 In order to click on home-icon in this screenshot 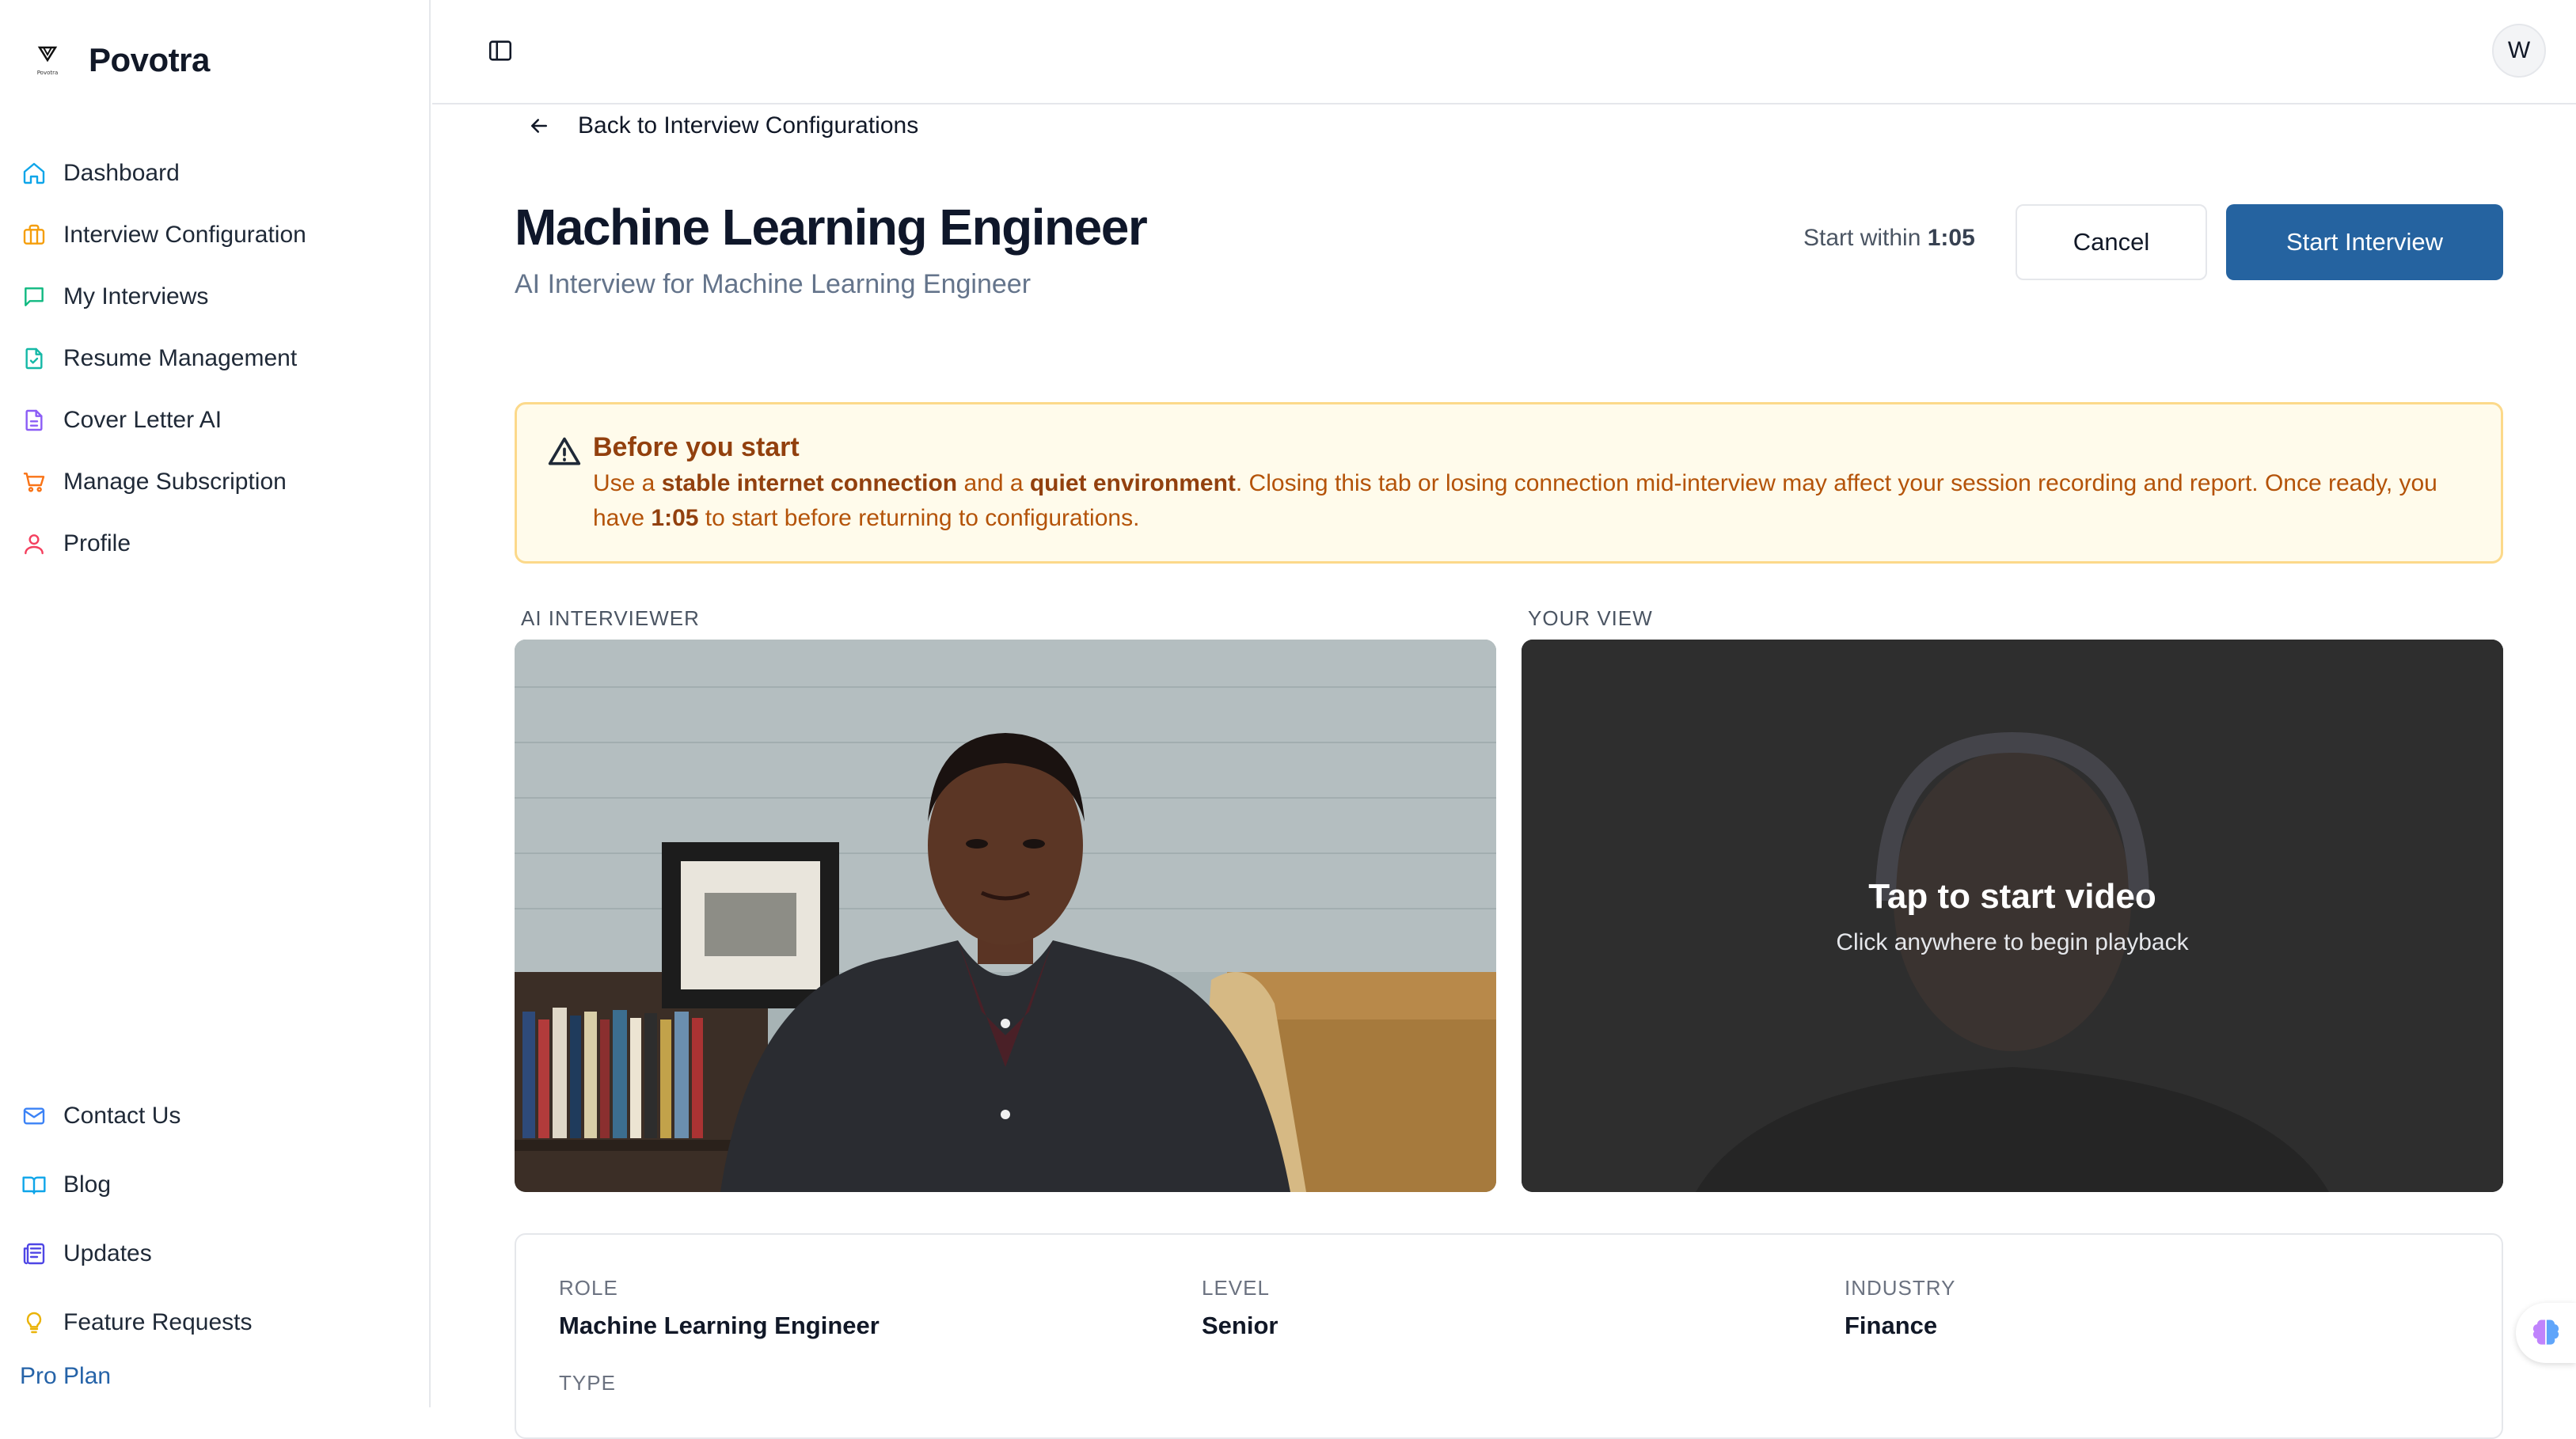, I will do `click(34, 173)`.